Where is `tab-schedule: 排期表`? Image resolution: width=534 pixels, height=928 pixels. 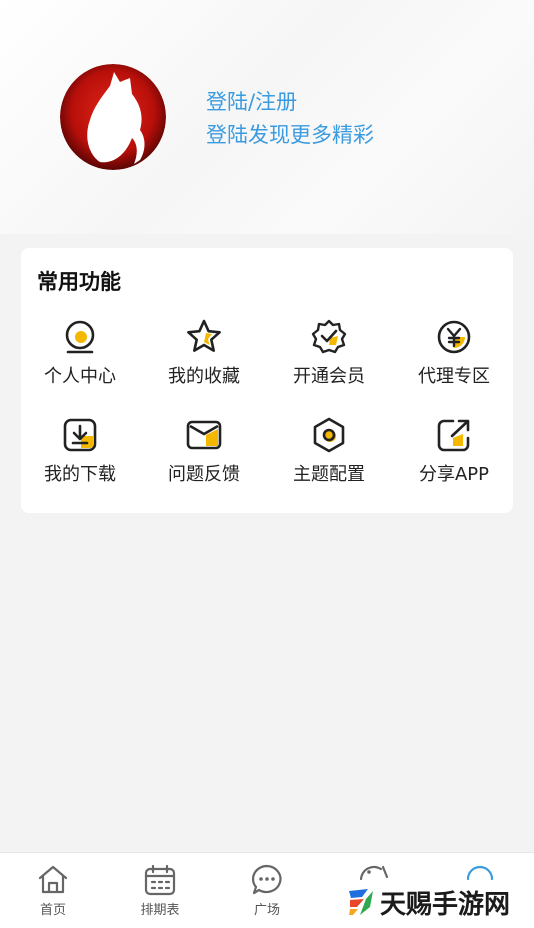
tab-schedule: 排期表 is located at coordinates (160, 890).